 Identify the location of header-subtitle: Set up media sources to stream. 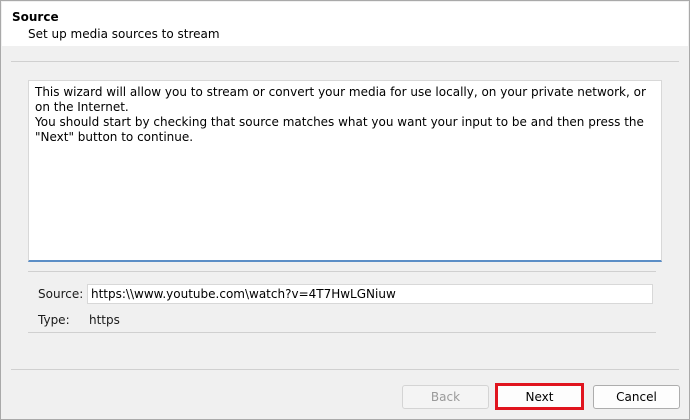
(124, 34).